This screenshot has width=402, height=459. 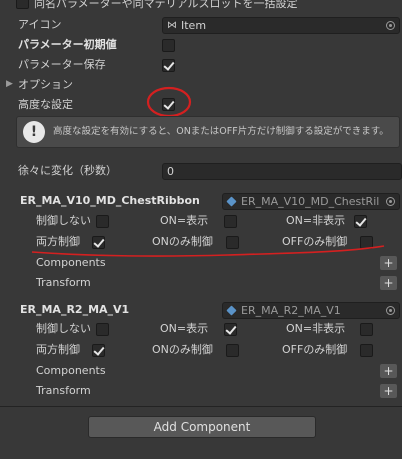 I want to click on block2-opt-on-only-label: ONのみ制御, so click(x=182, y=349).